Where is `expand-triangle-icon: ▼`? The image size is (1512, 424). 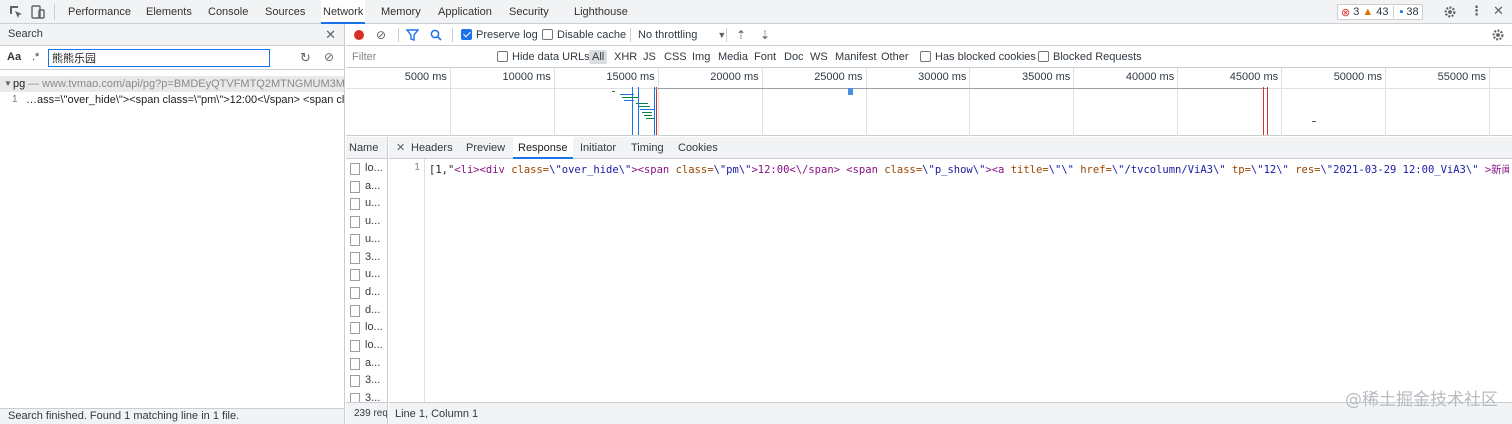
expand-triangle-icon: ▼ is located at coordinates (8, 84).